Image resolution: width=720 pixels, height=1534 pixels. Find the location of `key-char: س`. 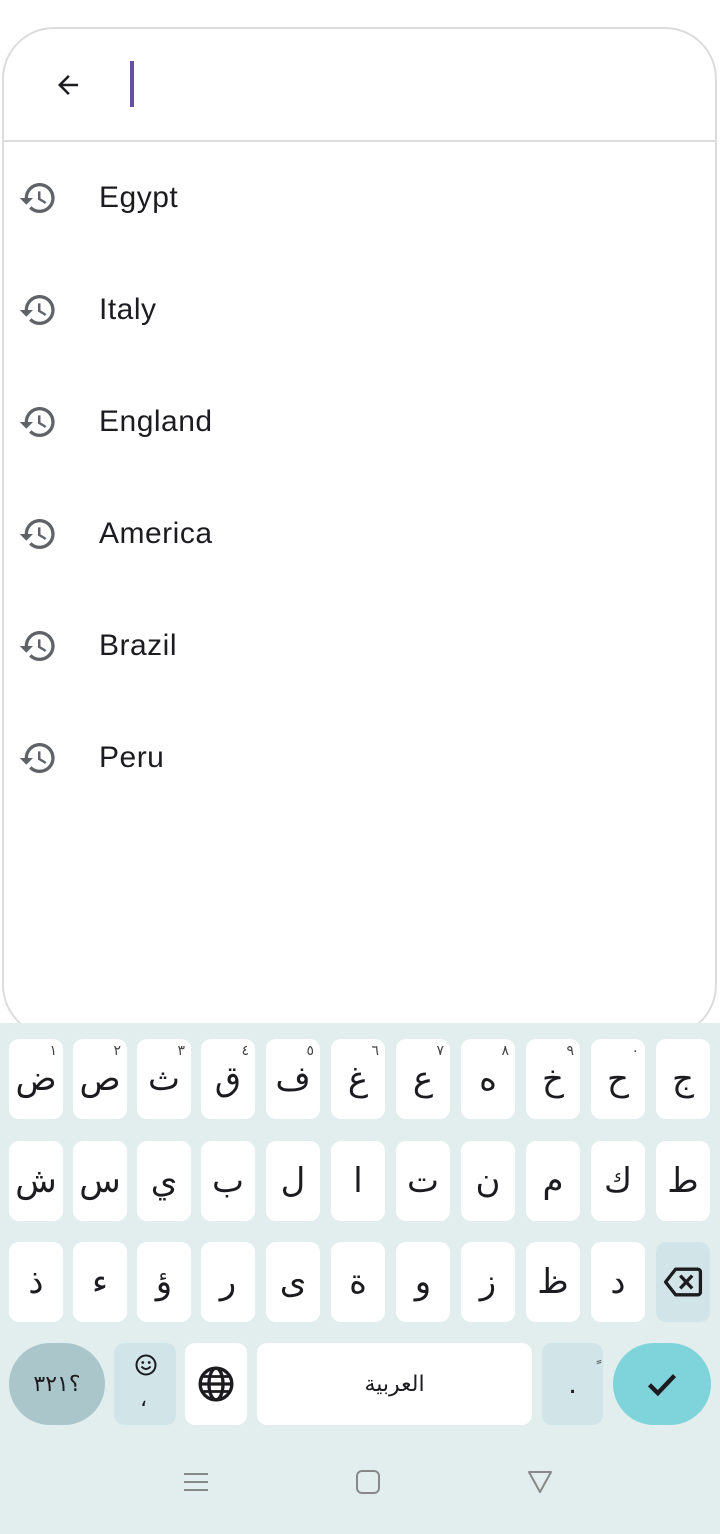

key-char: س is located at coordinates (100, 1181).